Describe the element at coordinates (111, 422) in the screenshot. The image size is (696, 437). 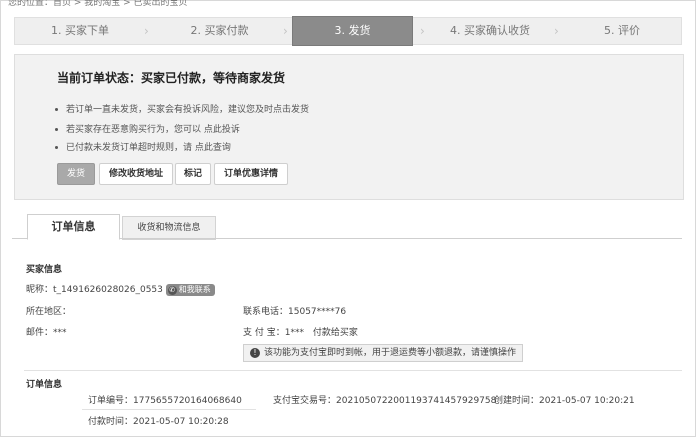
I see `paid-time-label: 付款时间：` at that location.